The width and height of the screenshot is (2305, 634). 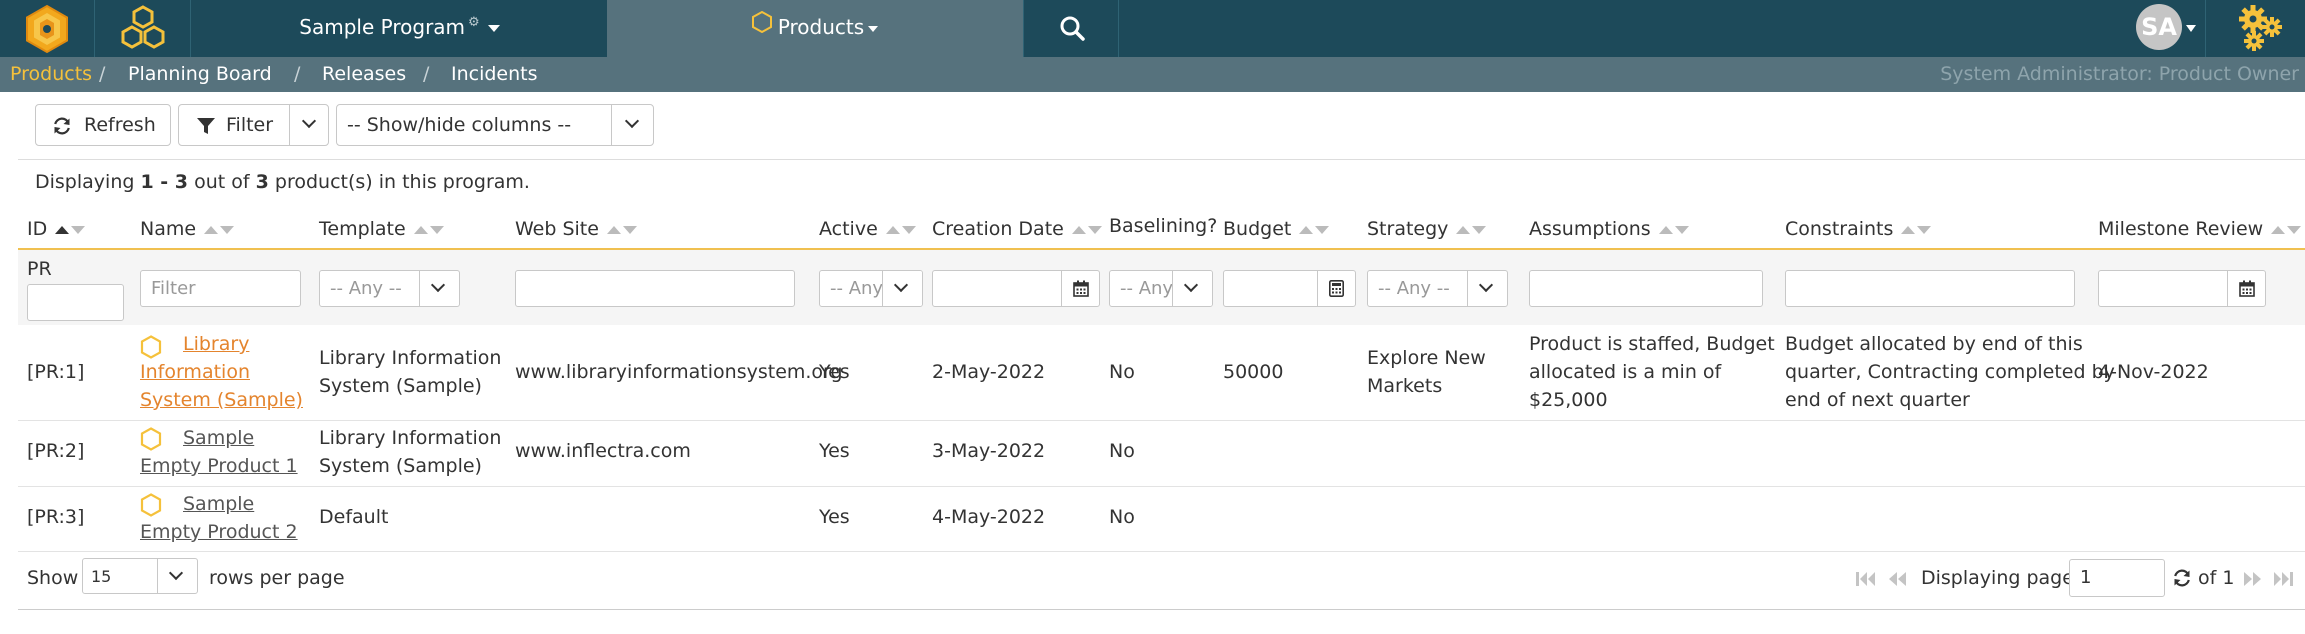 I want to click on breadcrumb-releases: Releases, so click(x=364, y=74).